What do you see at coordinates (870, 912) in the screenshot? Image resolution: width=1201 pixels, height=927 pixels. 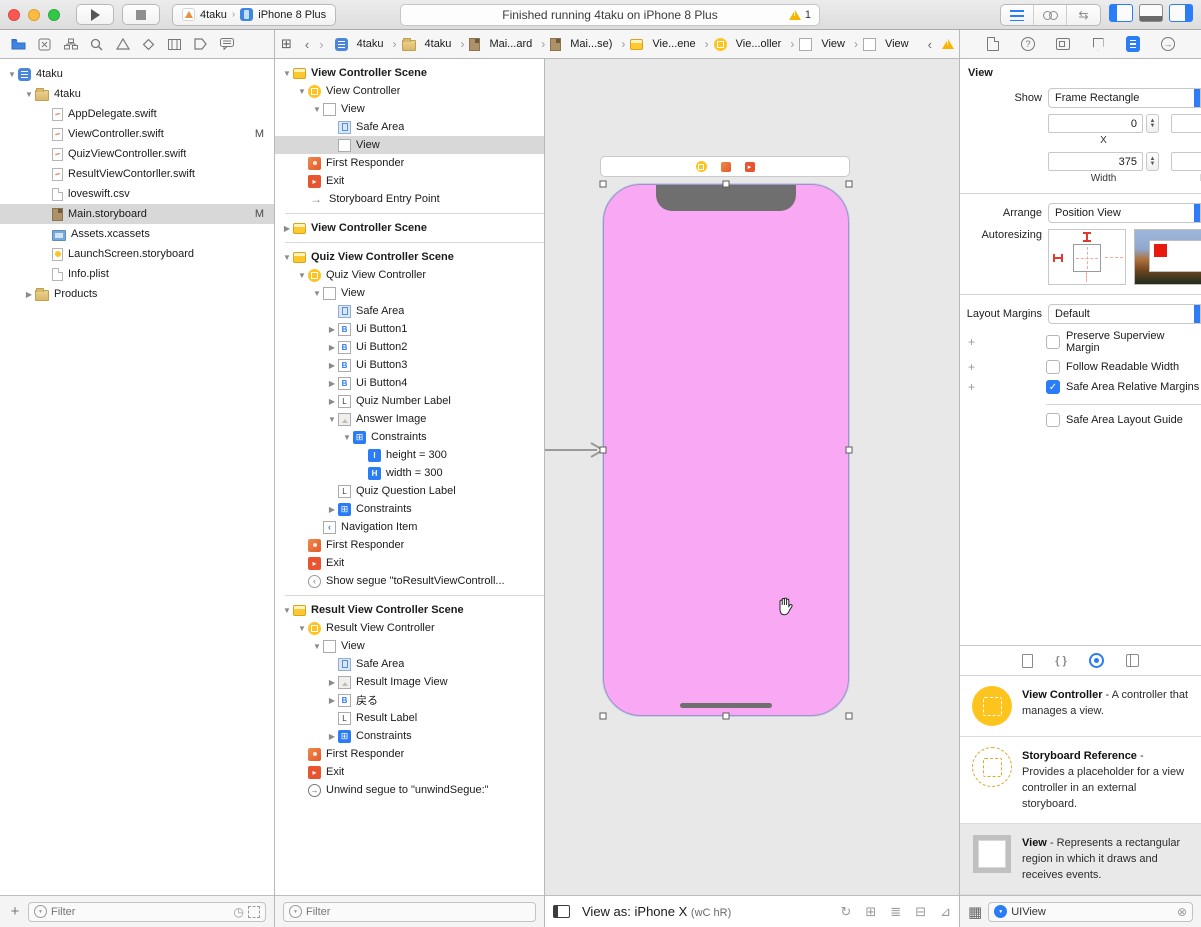 I see `embed-icon: ⊞` at bounding box center [870, 912].